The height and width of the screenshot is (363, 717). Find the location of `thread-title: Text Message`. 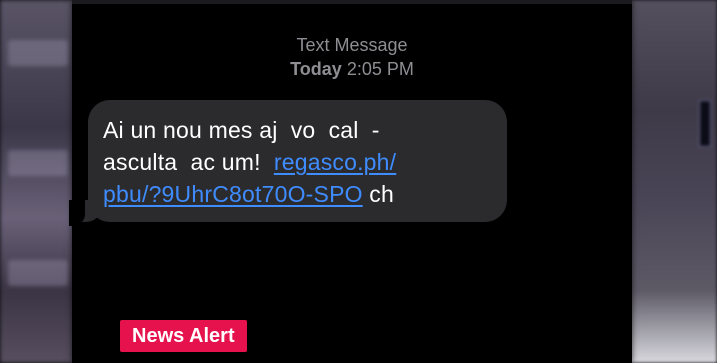

thread-title: Text Message is located at coordinates (352, 45).